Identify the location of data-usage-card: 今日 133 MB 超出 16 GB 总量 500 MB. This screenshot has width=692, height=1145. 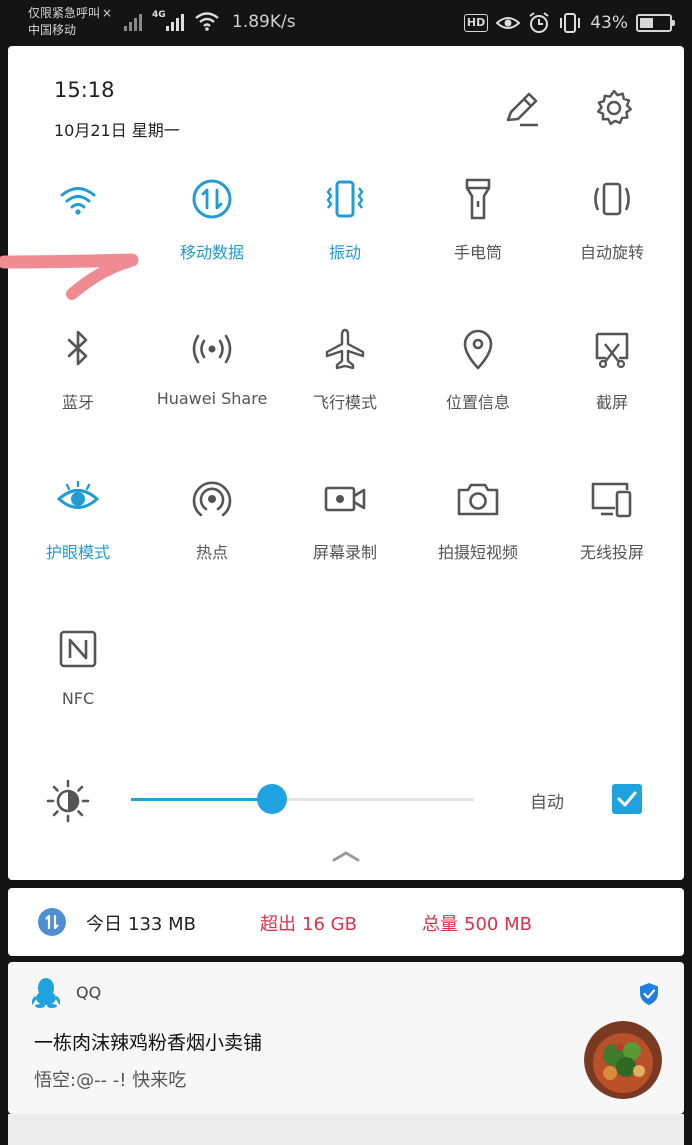
(346, 922).